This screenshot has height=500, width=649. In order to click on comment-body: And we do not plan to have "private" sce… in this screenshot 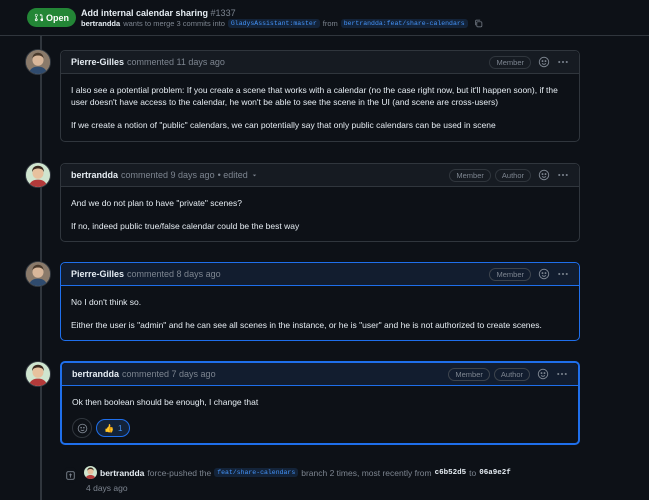, I will do `click(320, 214)`.